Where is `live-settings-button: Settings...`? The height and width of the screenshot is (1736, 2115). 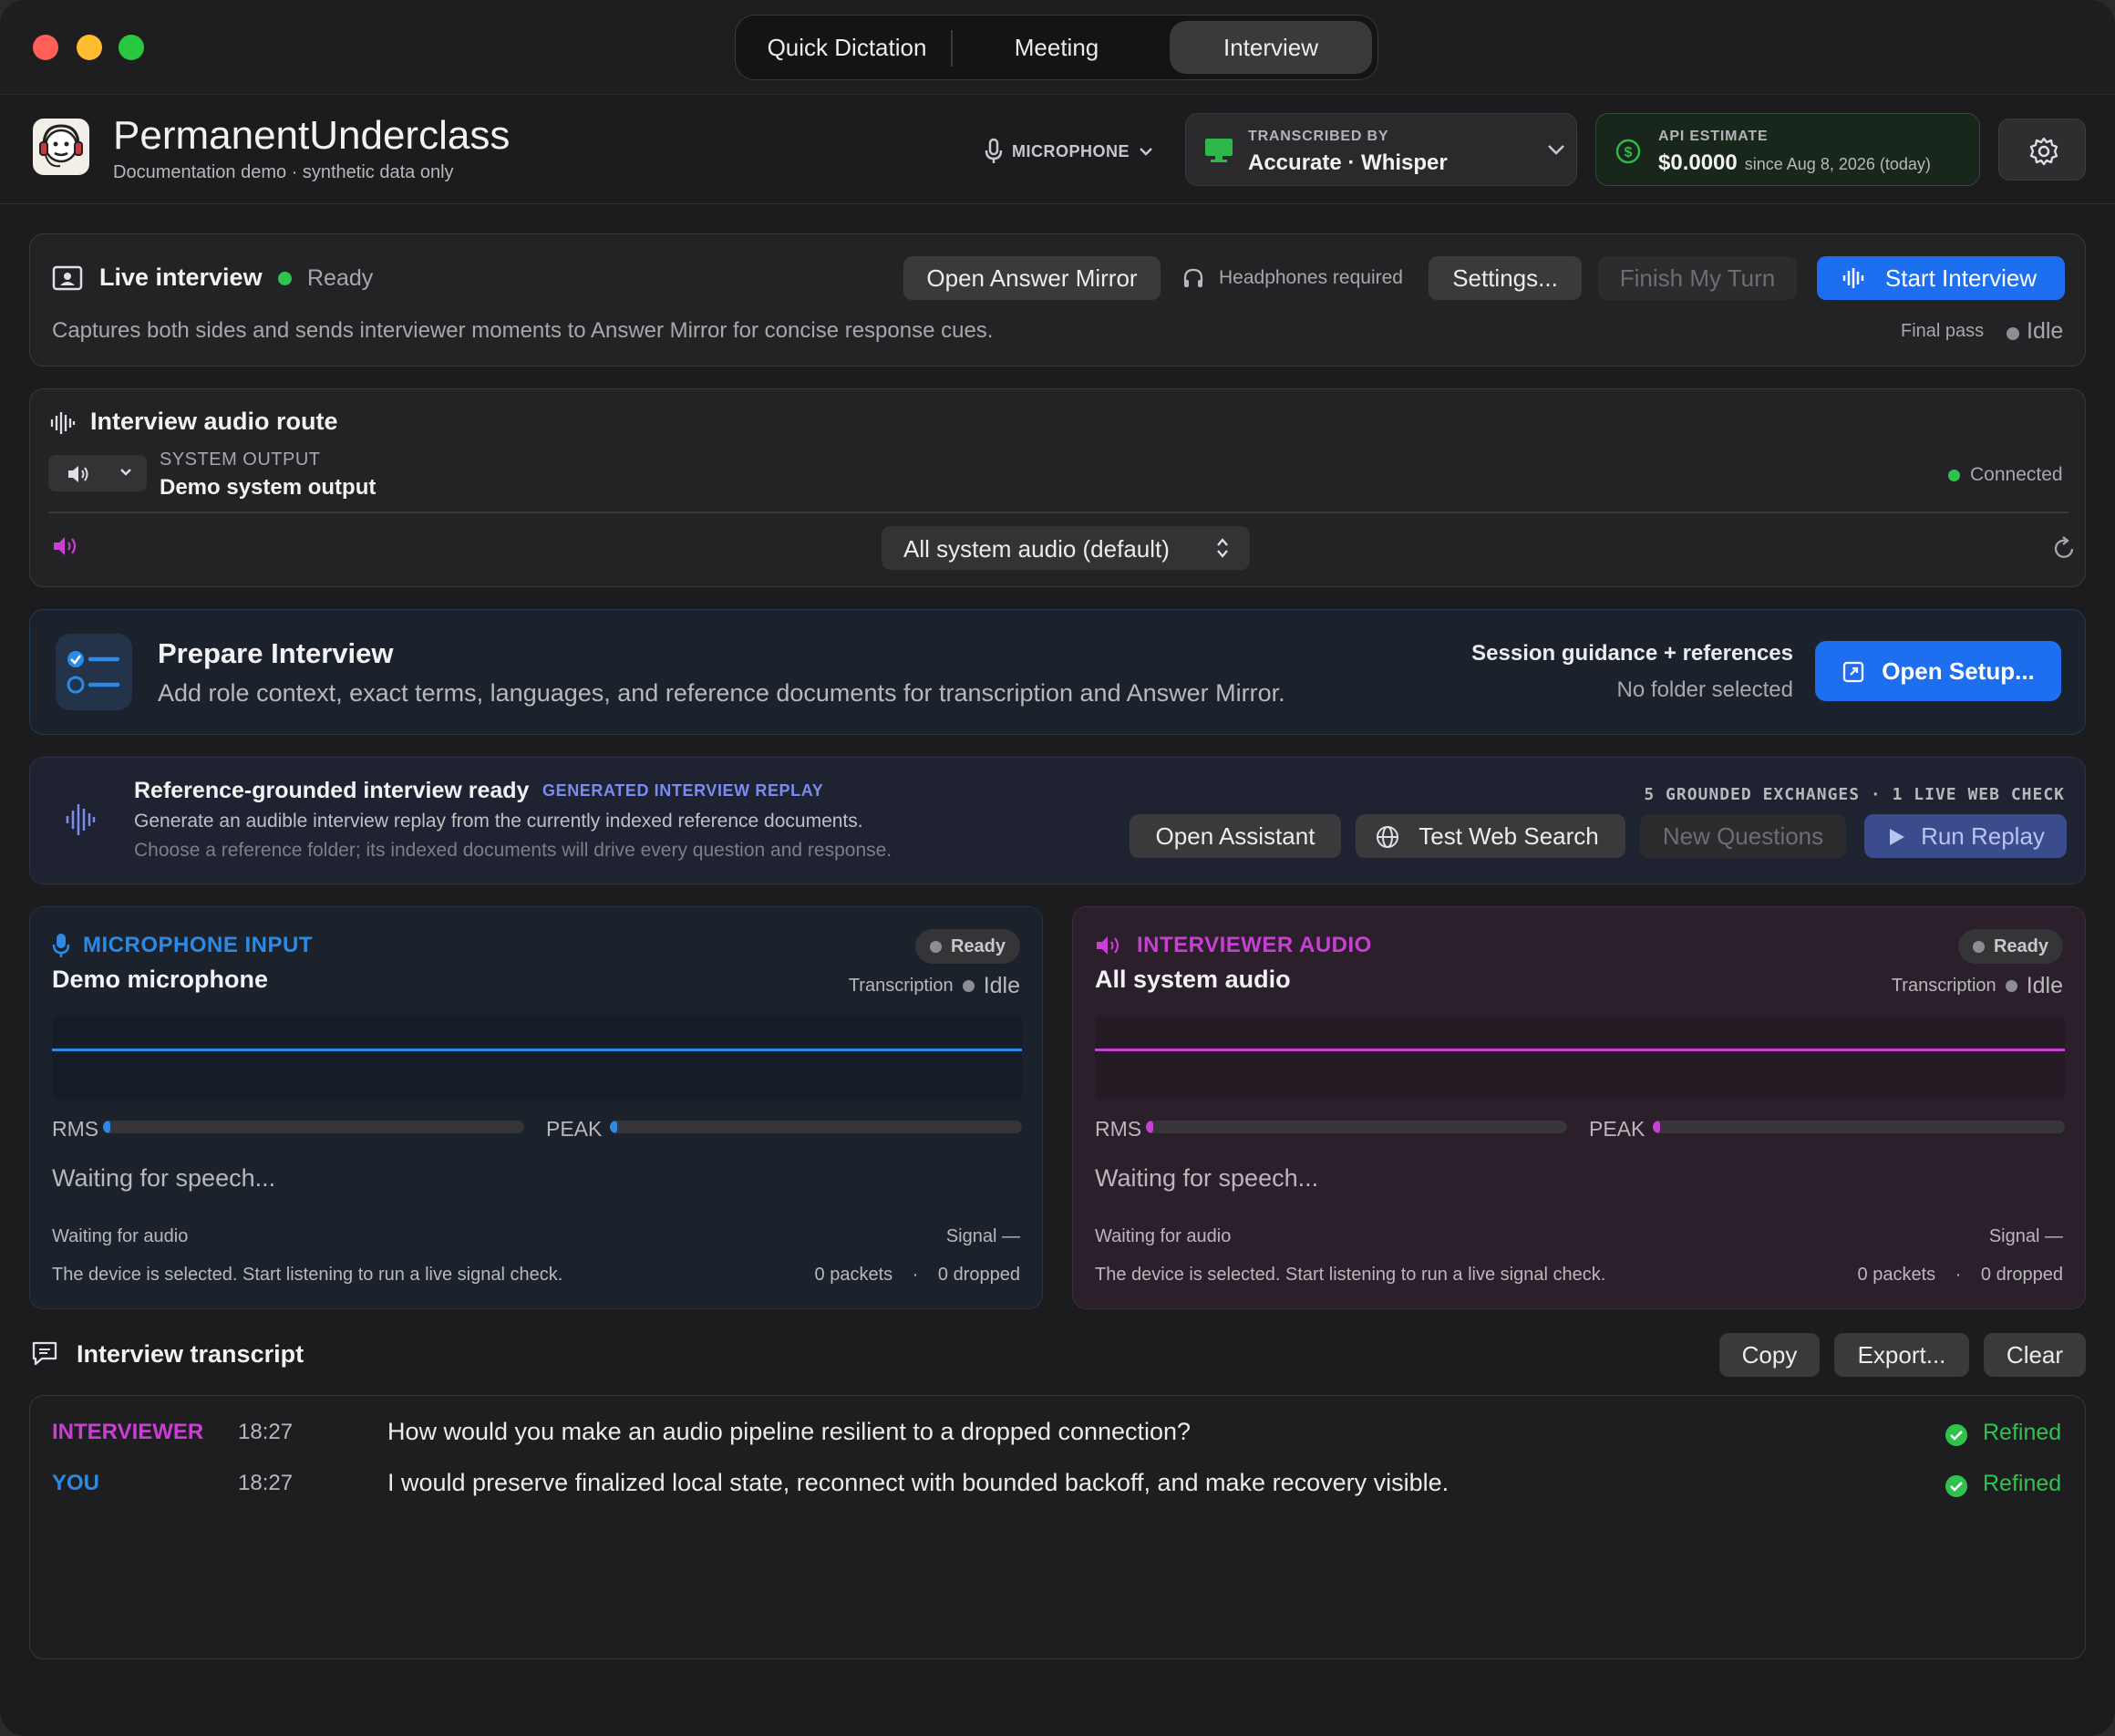
live-settings-button: Settings... is located at coordinates (1506, 278).